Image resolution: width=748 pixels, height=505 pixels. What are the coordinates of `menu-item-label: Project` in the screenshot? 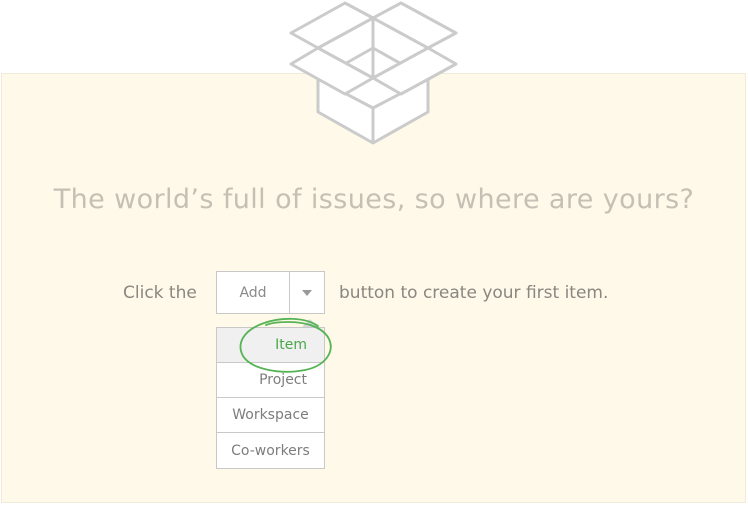 It's located at (283, 380).